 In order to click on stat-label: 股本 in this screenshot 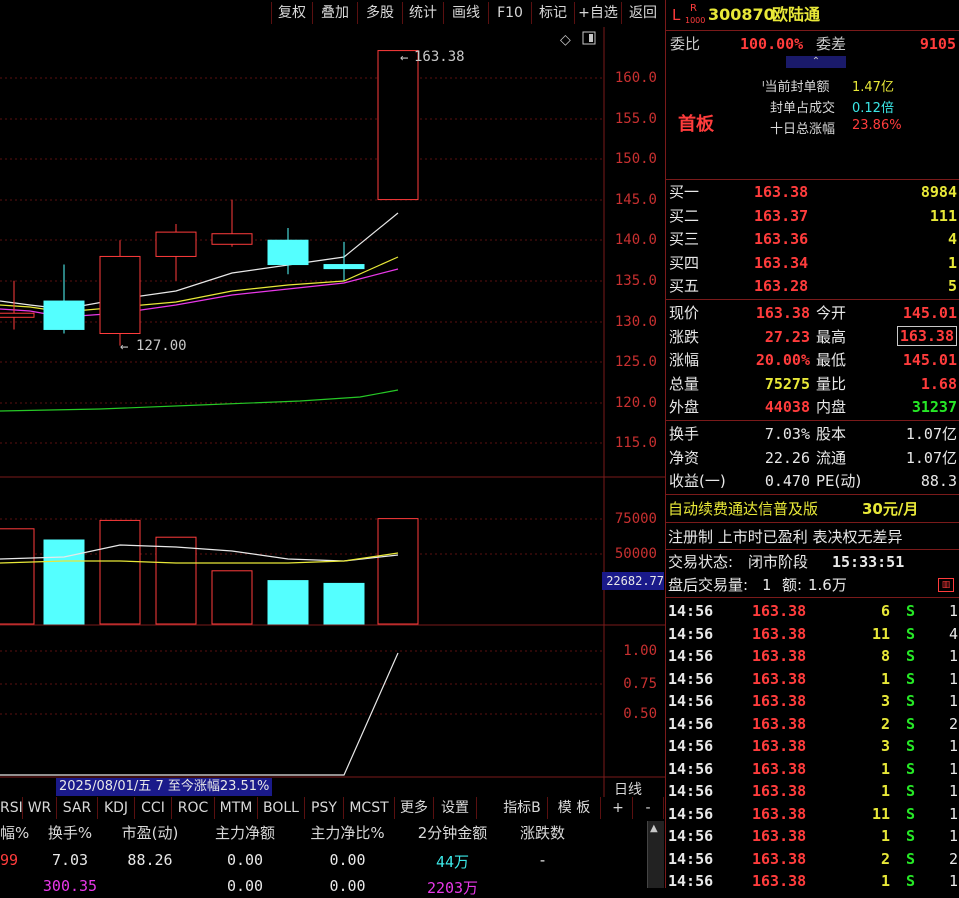, I will do `click(831, 434)`.